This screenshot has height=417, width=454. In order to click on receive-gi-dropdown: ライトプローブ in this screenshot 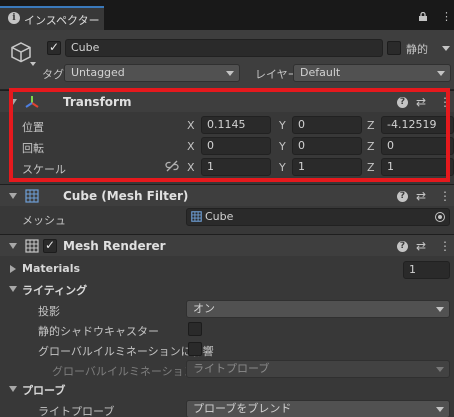, I will do `click(318, 369)`.